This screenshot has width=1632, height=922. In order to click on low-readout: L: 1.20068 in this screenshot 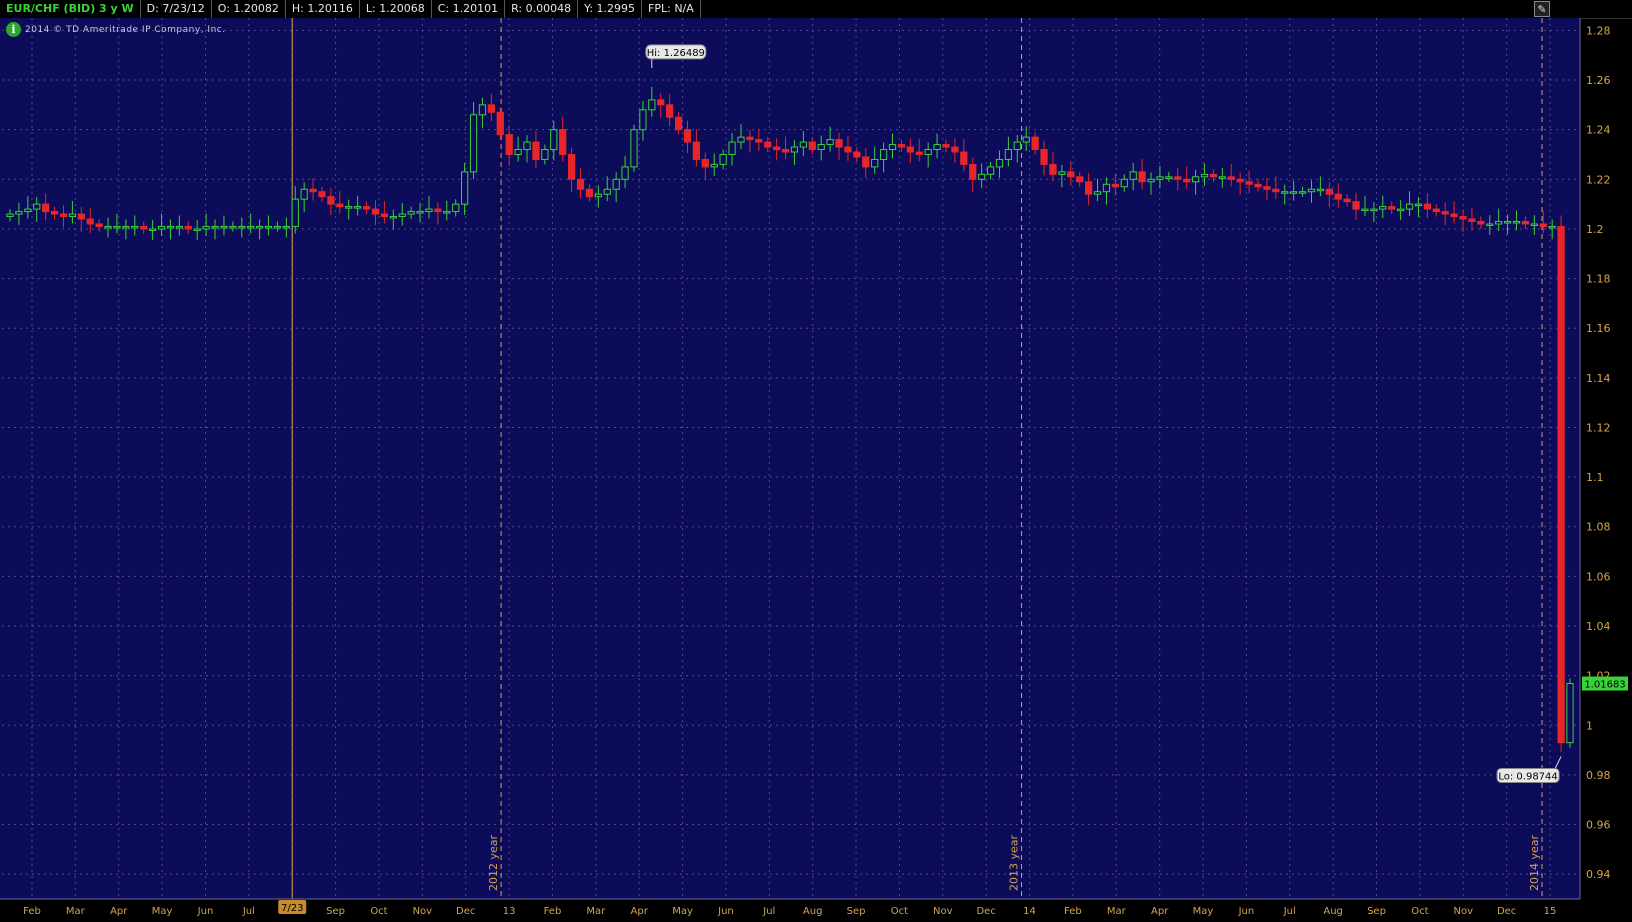, I will do `click(396, 9)`.